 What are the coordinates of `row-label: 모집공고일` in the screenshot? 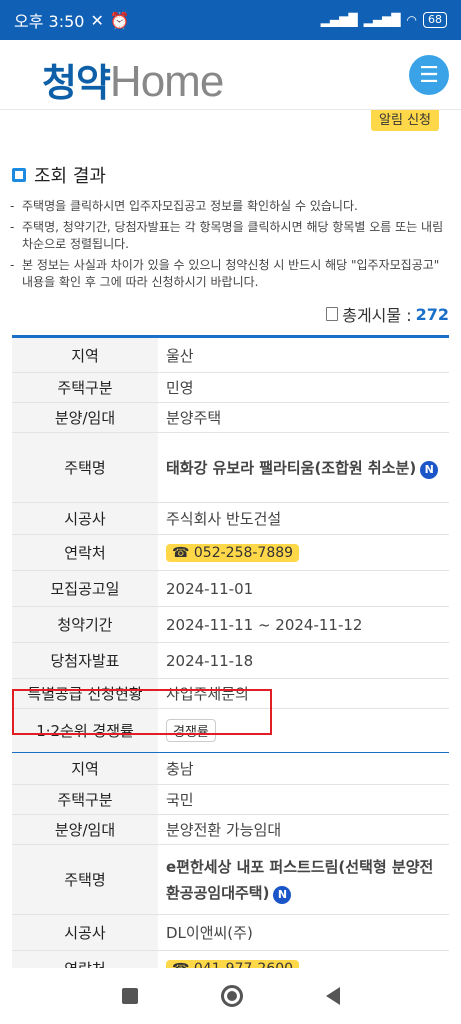 It's located at (85, 588).